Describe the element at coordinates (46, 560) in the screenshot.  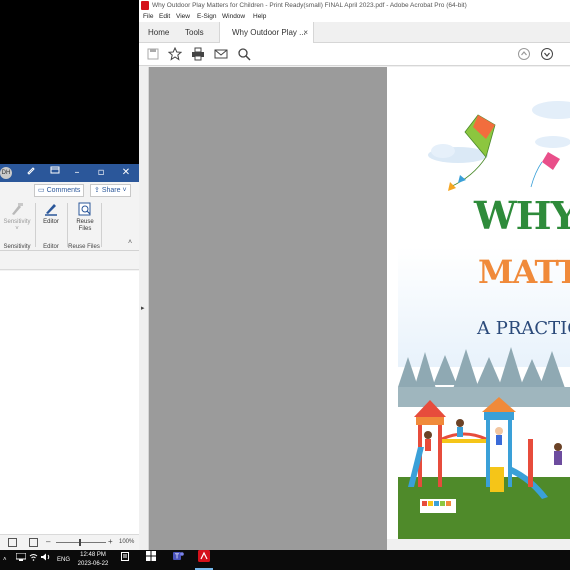
I see `volume-icon` at that location.